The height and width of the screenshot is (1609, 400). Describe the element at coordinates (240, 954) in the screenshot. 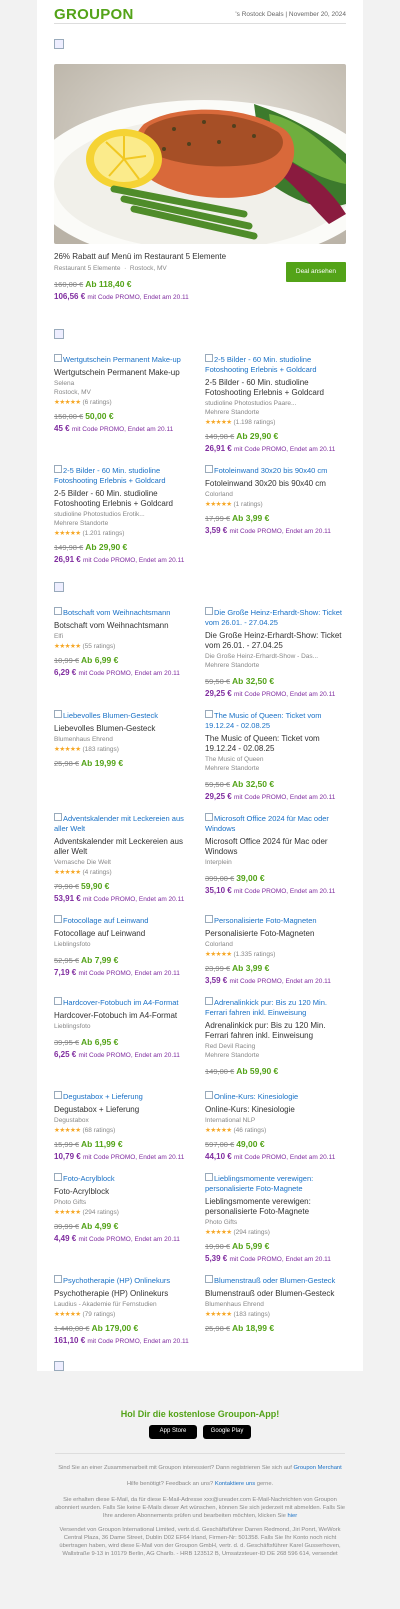

I see `deal-rating: ★★★★★ (1.335 ratings)` at that location.